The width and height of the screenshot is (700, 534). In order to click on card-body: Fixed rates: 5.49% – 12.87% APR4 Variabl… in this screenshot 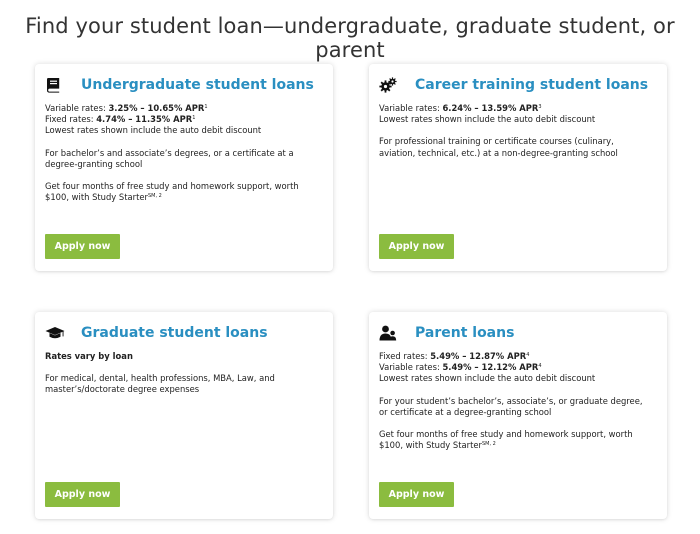, I will do `click(516, 401)`.